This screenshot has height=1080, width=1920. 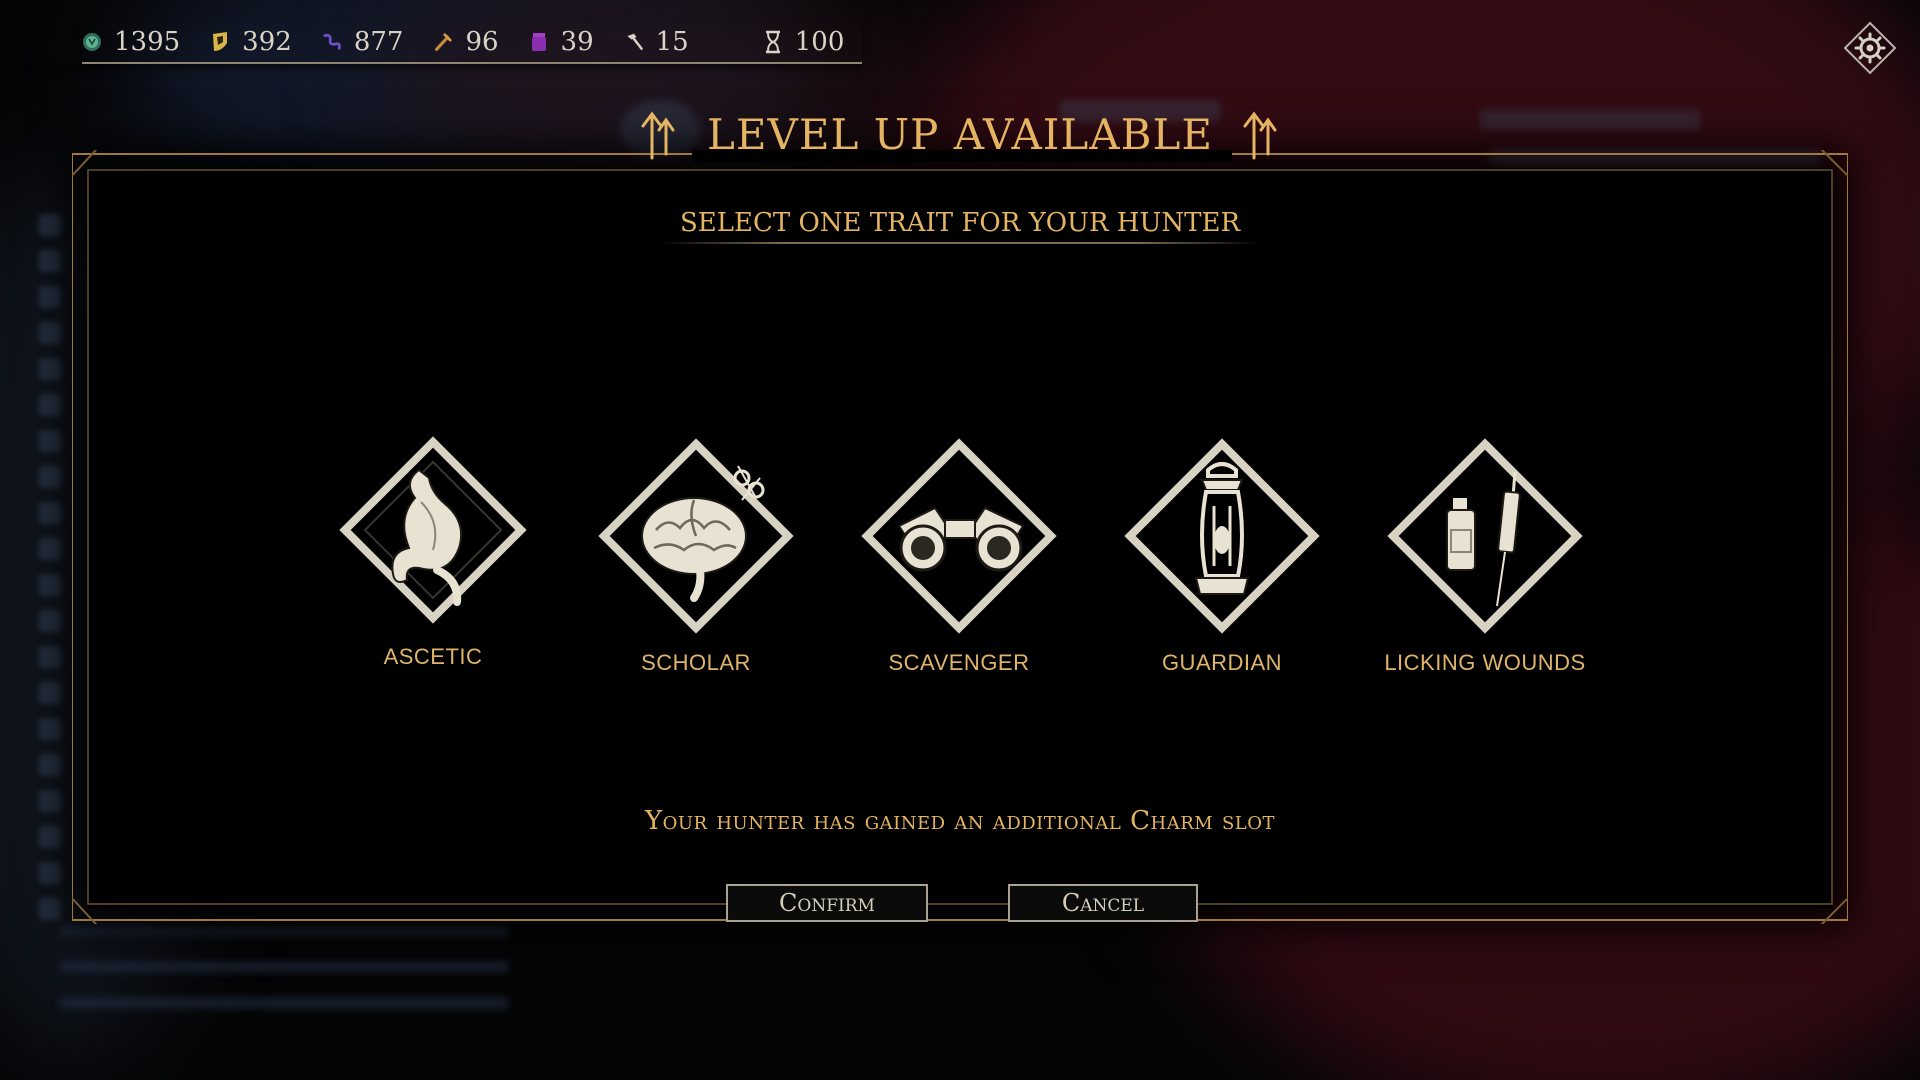 I want to click on trait-licking-wounds: LICKING WOUNDS, so click(x=1485, y=556).